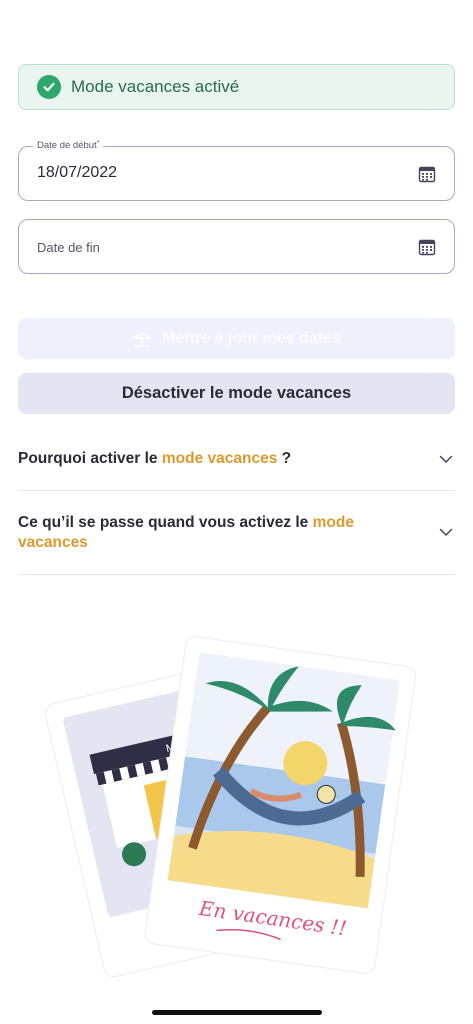 The image size is (473, 1024). What do you see at coordinates (155, 86) in the screenshot?
I see `status-text: Mode vacances activé` at bounding box center [155, 86].